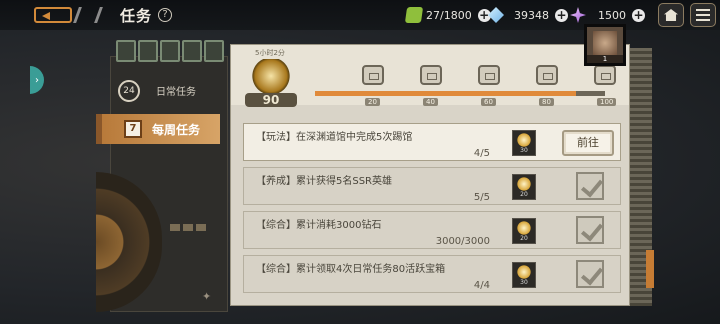  Describe the element at coordinates (351, 269) in the screenshot. I see `task-description: 【综合】累计领取4次日常任务80活跃宝箱` at that location.